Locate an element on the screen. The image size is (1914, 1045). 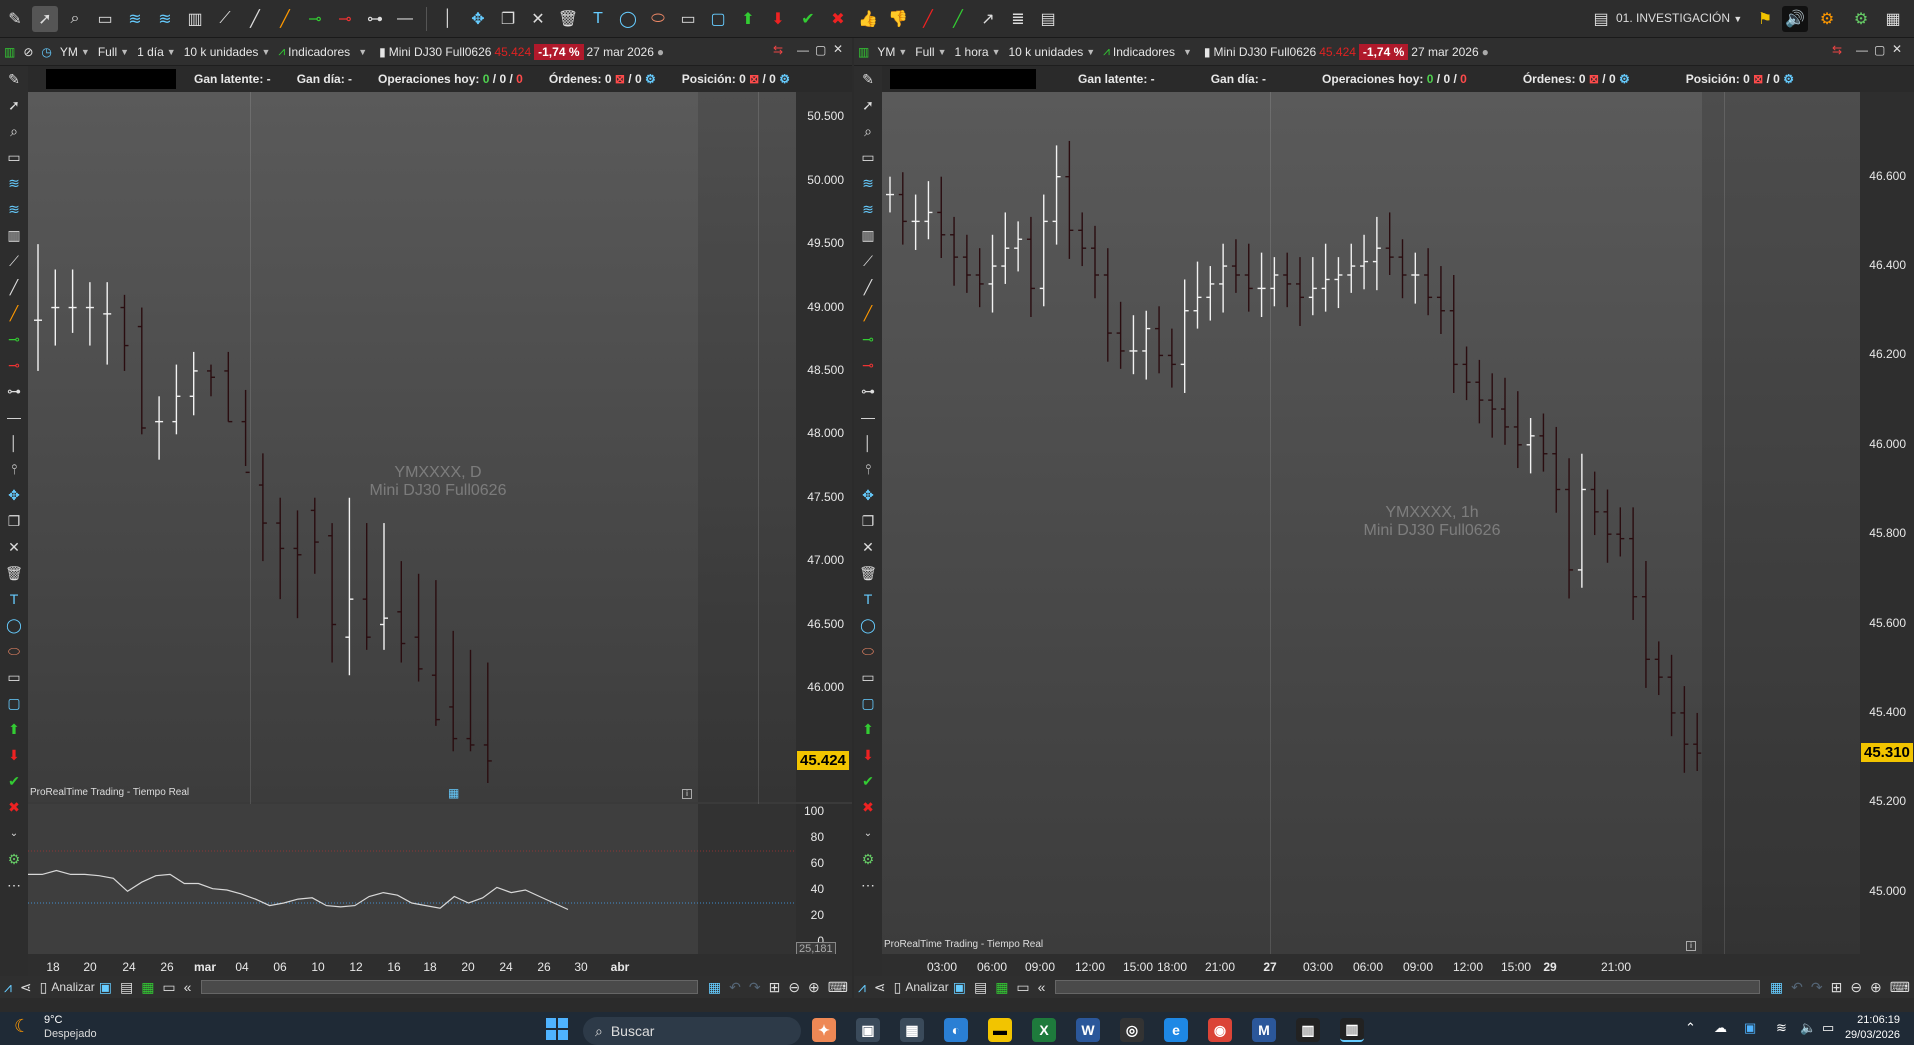
thumb-down-icon: 👎 is located at coordinates (898, 19).